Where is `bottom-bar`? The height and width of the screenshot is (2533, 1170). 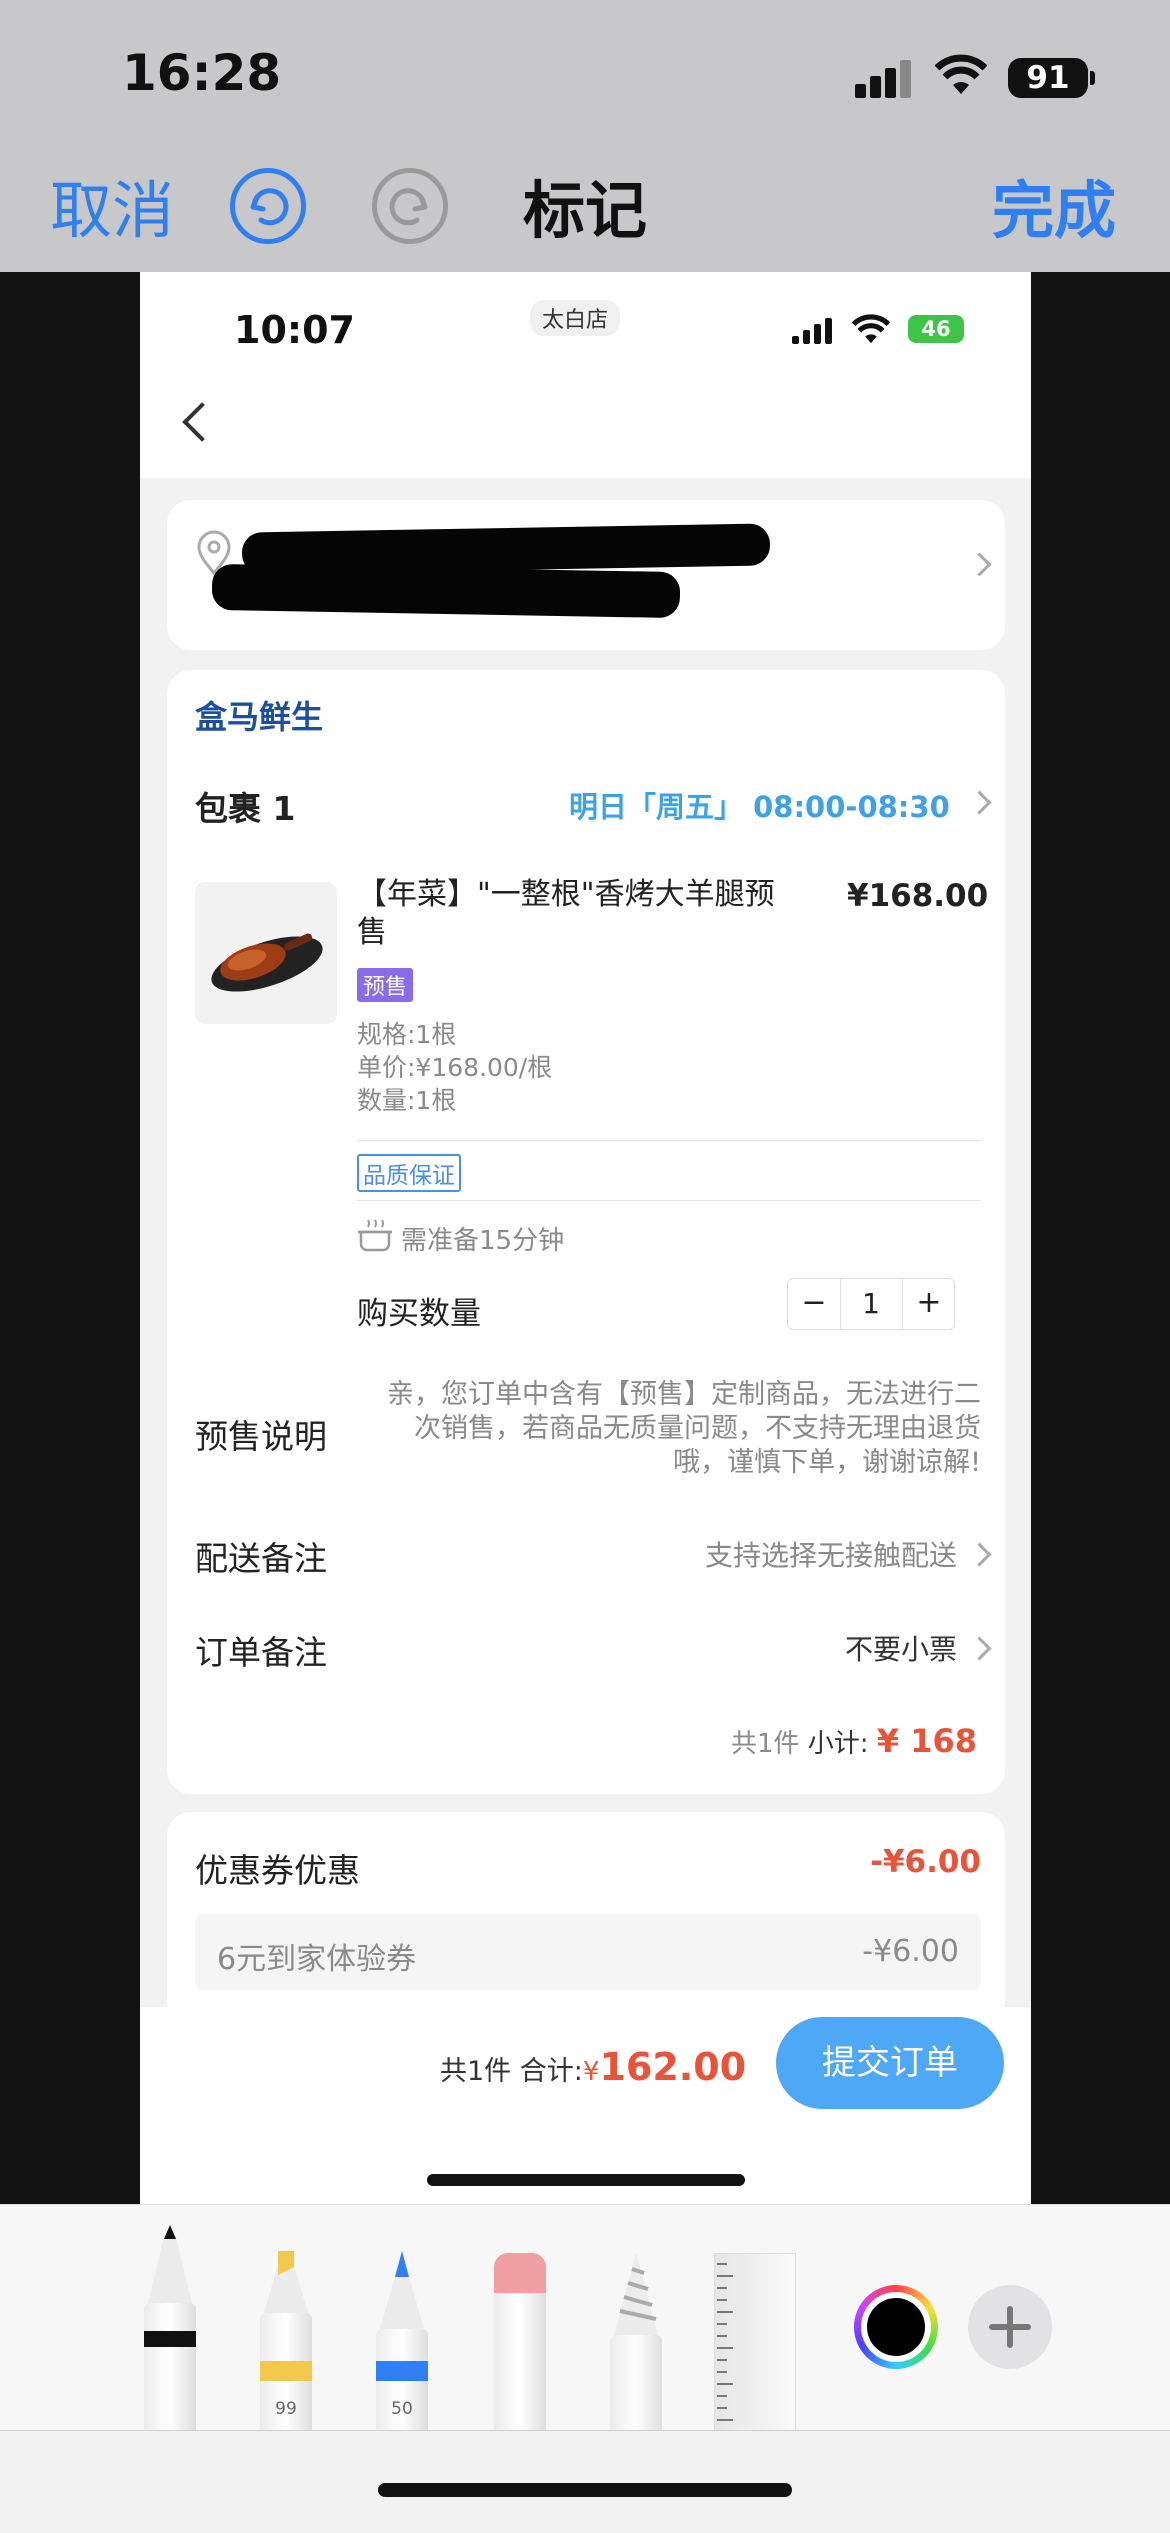 bottom-bar is located at coordinates (585, 2481).